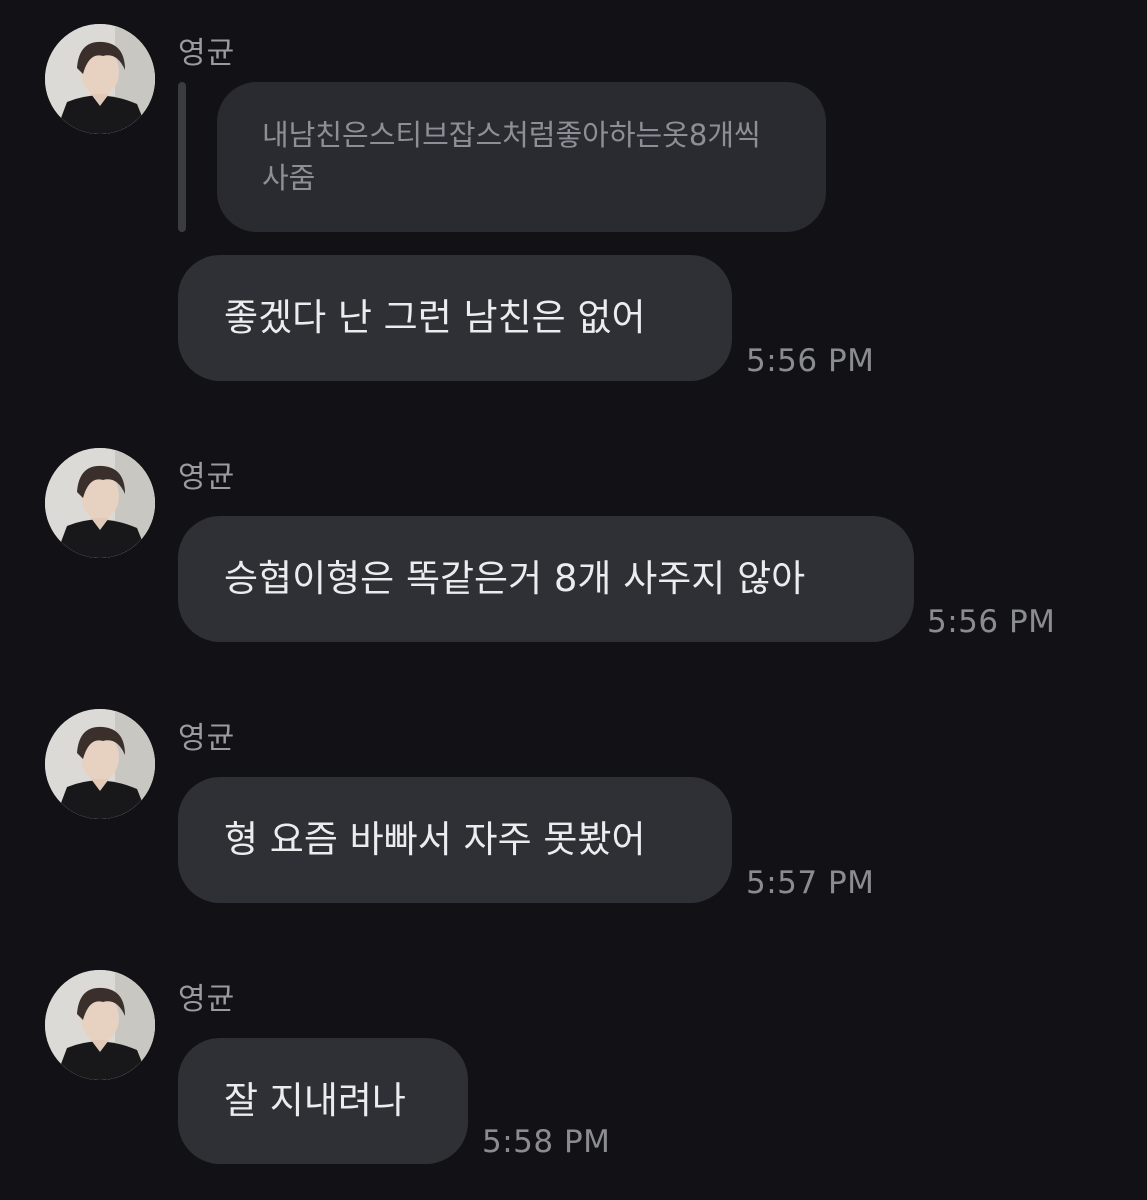 The image size is (1147, 1200). Describe the element at coordinates (182, 157) in the screenshot. I see `reply-indicator` at that location.